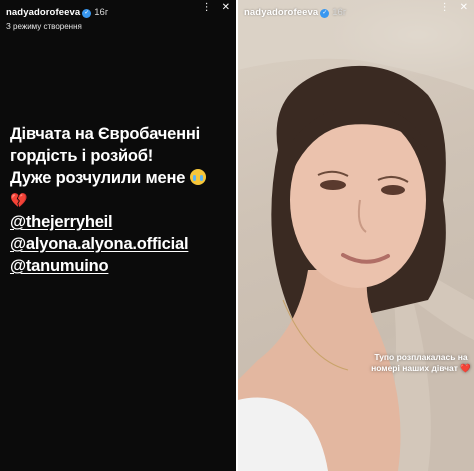 This screenshot has width=474, height=471. Describe the element at coordinates (356, 15) in the screenshot. I see `story-header: nadyadorofeeva ✓ 16г ⋮ ✕` at that location.